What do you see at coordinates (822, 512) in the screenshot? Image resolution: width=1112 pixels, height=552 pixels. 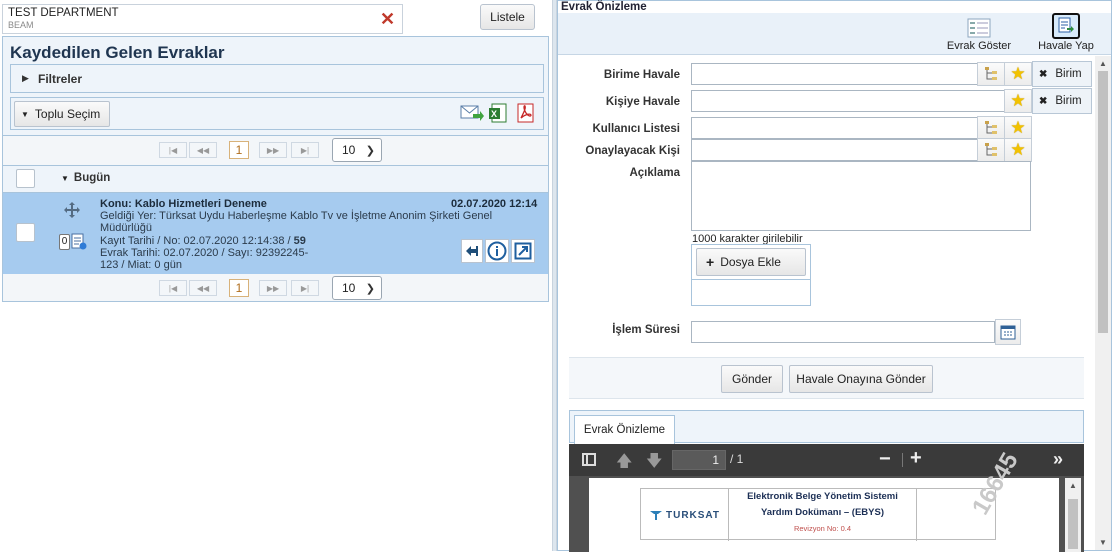 I see `doc-title-line2: Yardım Dokümanı – (EBYS)` at bounding box center [822, 512].